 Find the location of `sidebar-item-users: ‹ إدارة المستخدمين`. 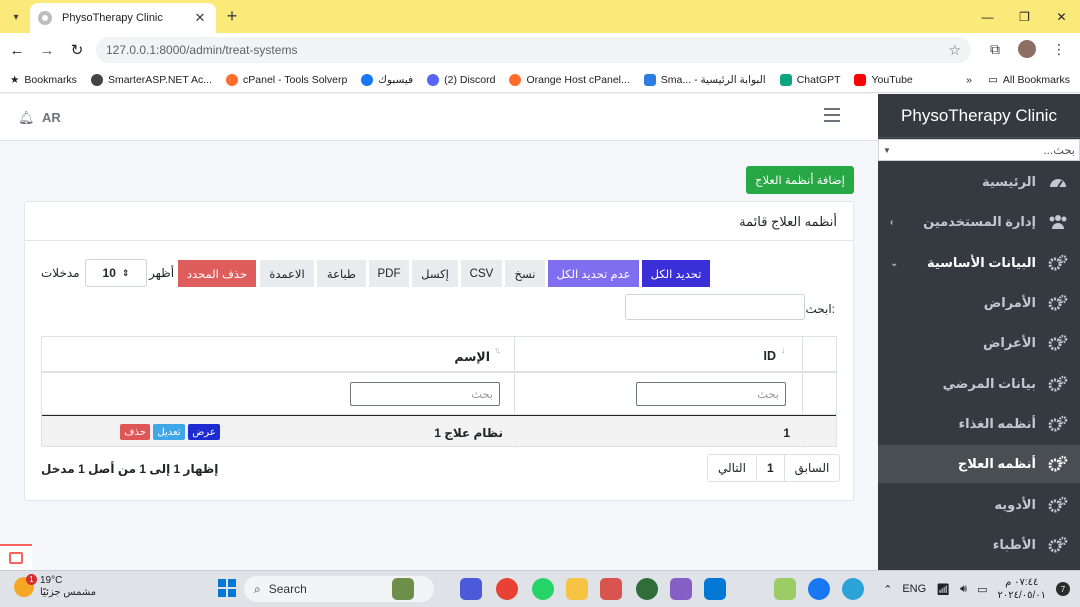

sidebar-item-users: ‹ إدارة المستخدمين is located at coordinates (979, 222).